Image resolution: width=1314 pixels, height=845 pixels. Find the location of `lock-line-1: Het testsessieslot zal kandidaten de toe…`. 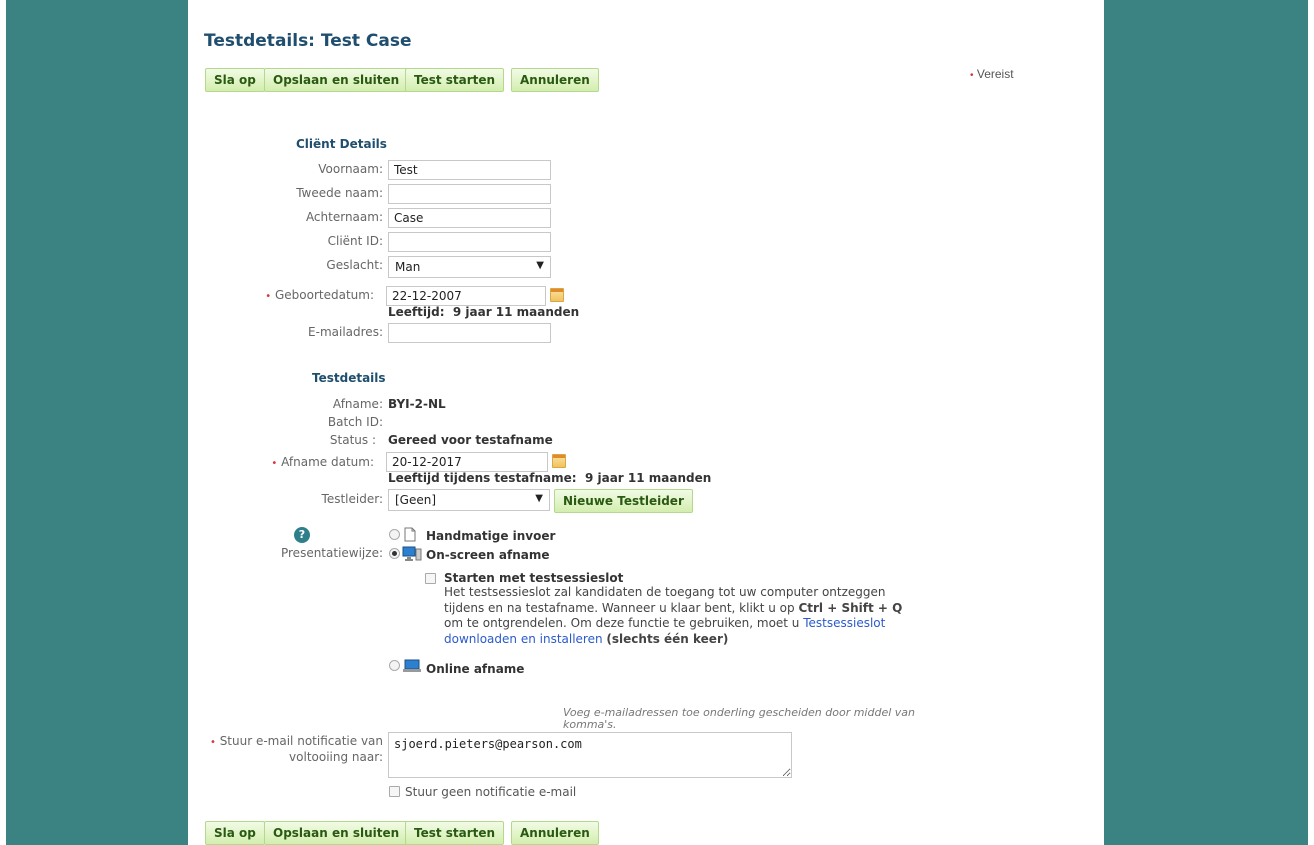

lock-line-1: Het testsessieslot zal kandidaten de toe… is located at coordinates (665, 592).